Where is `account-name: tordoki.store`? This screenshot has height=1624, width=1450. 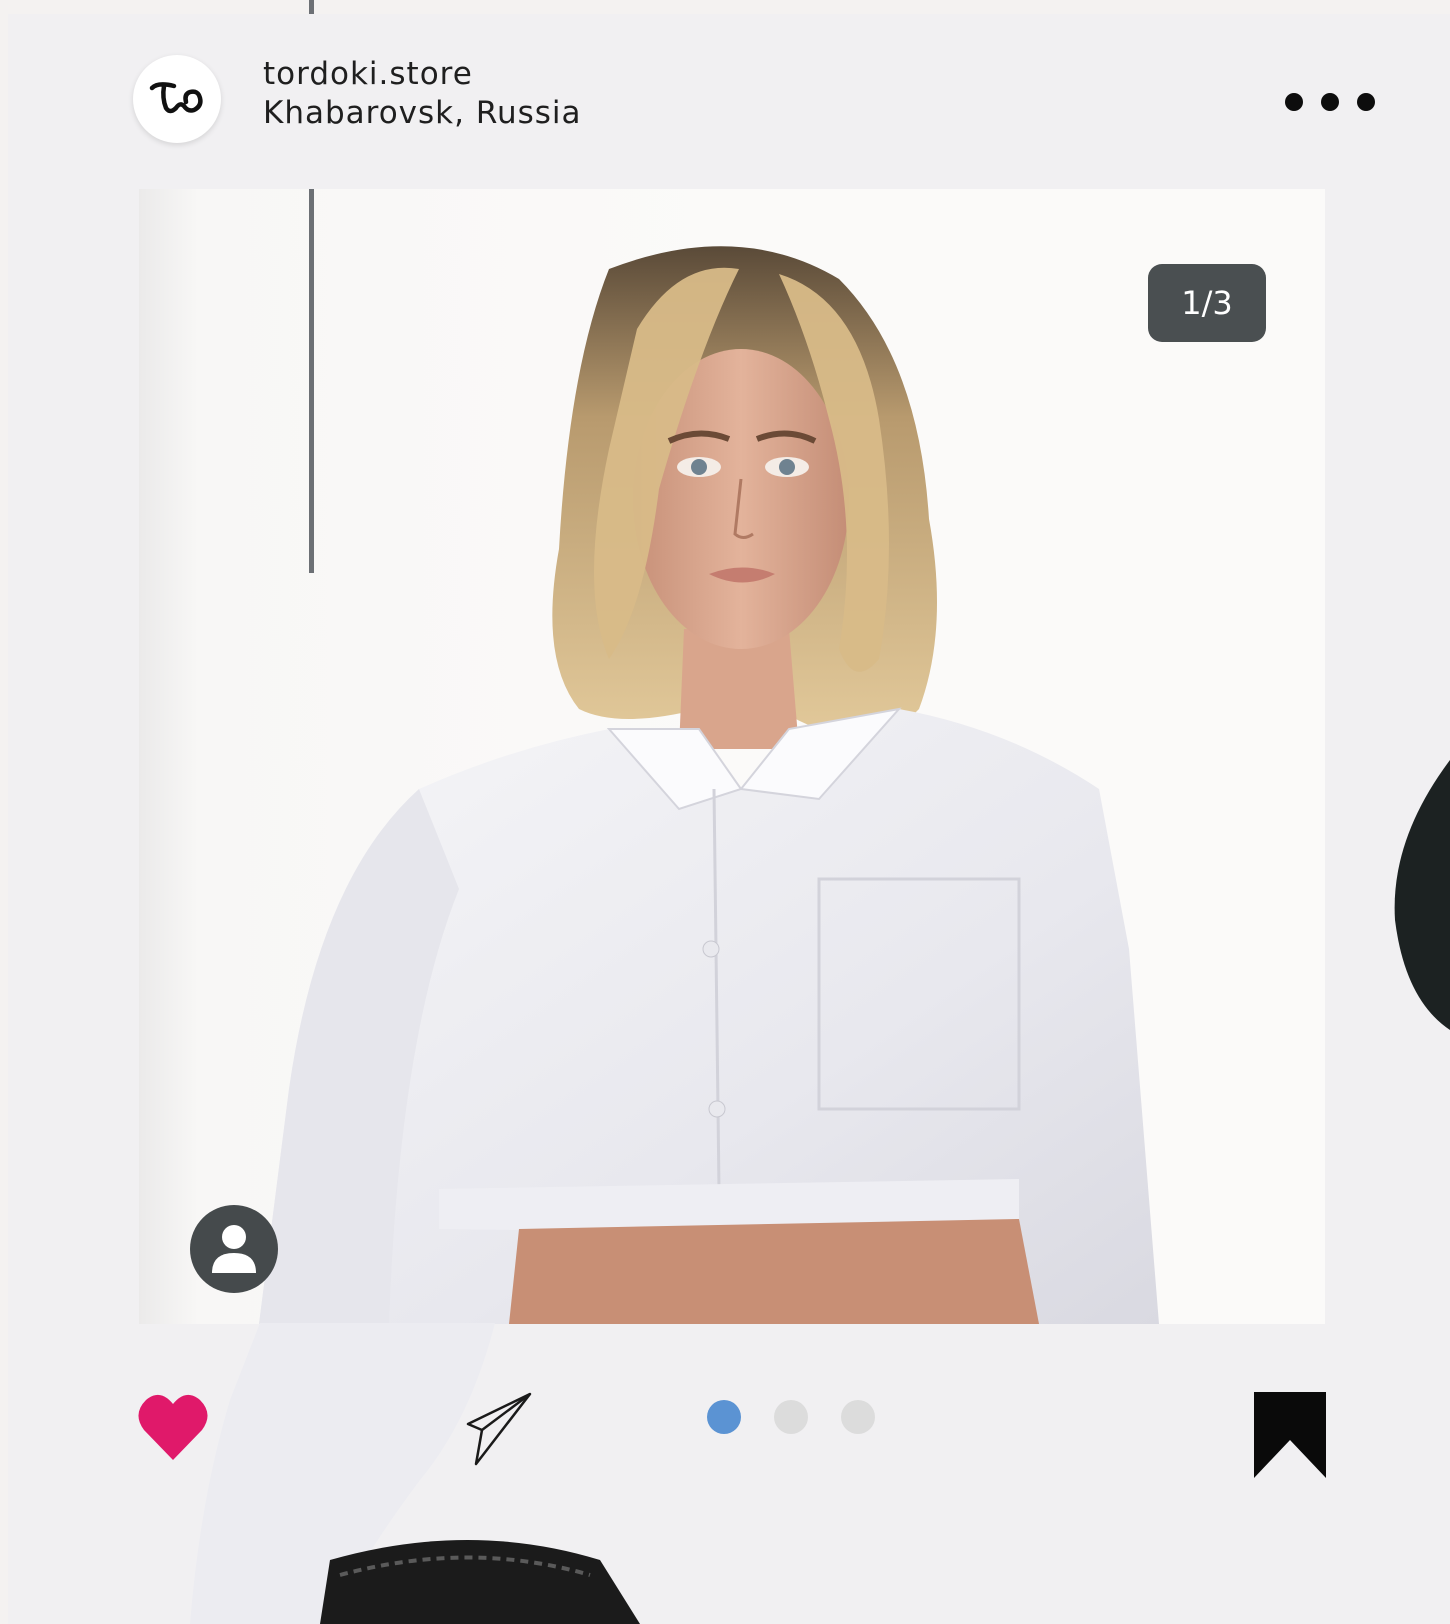 account-name: tordoki.store is located at coordinates (368, 74).